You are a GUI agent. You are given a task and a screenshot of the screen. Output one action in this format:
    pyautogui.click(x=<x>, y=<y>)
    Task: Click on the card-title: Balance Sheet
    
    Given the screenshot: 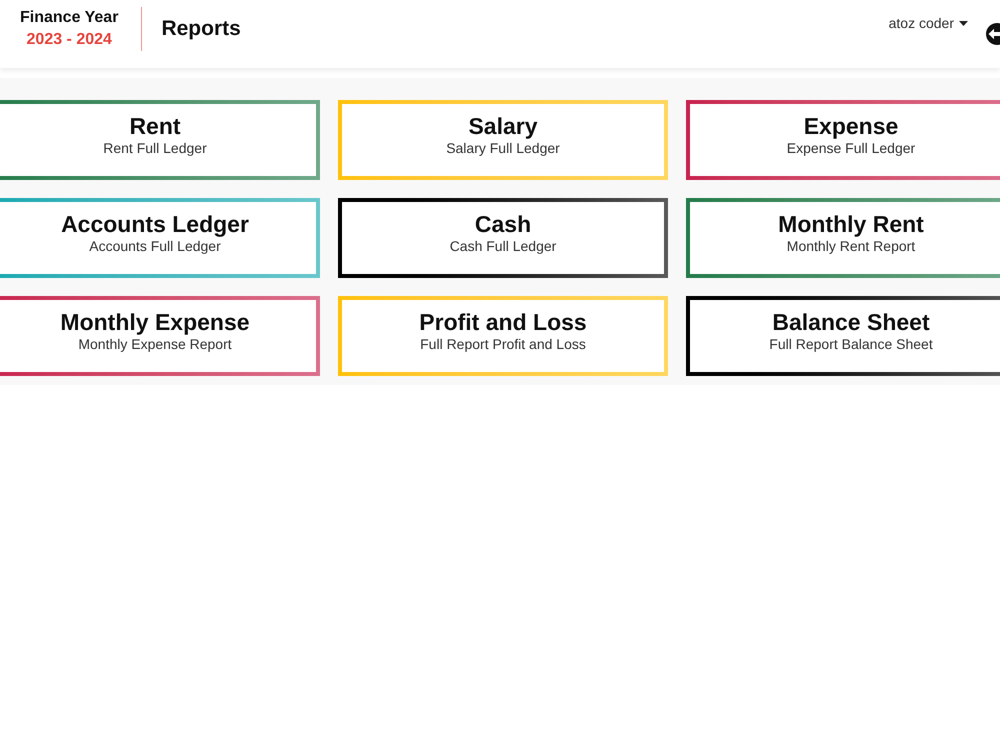 What is the action you would take?
    pyautogui.click(x=851, y=322)
    